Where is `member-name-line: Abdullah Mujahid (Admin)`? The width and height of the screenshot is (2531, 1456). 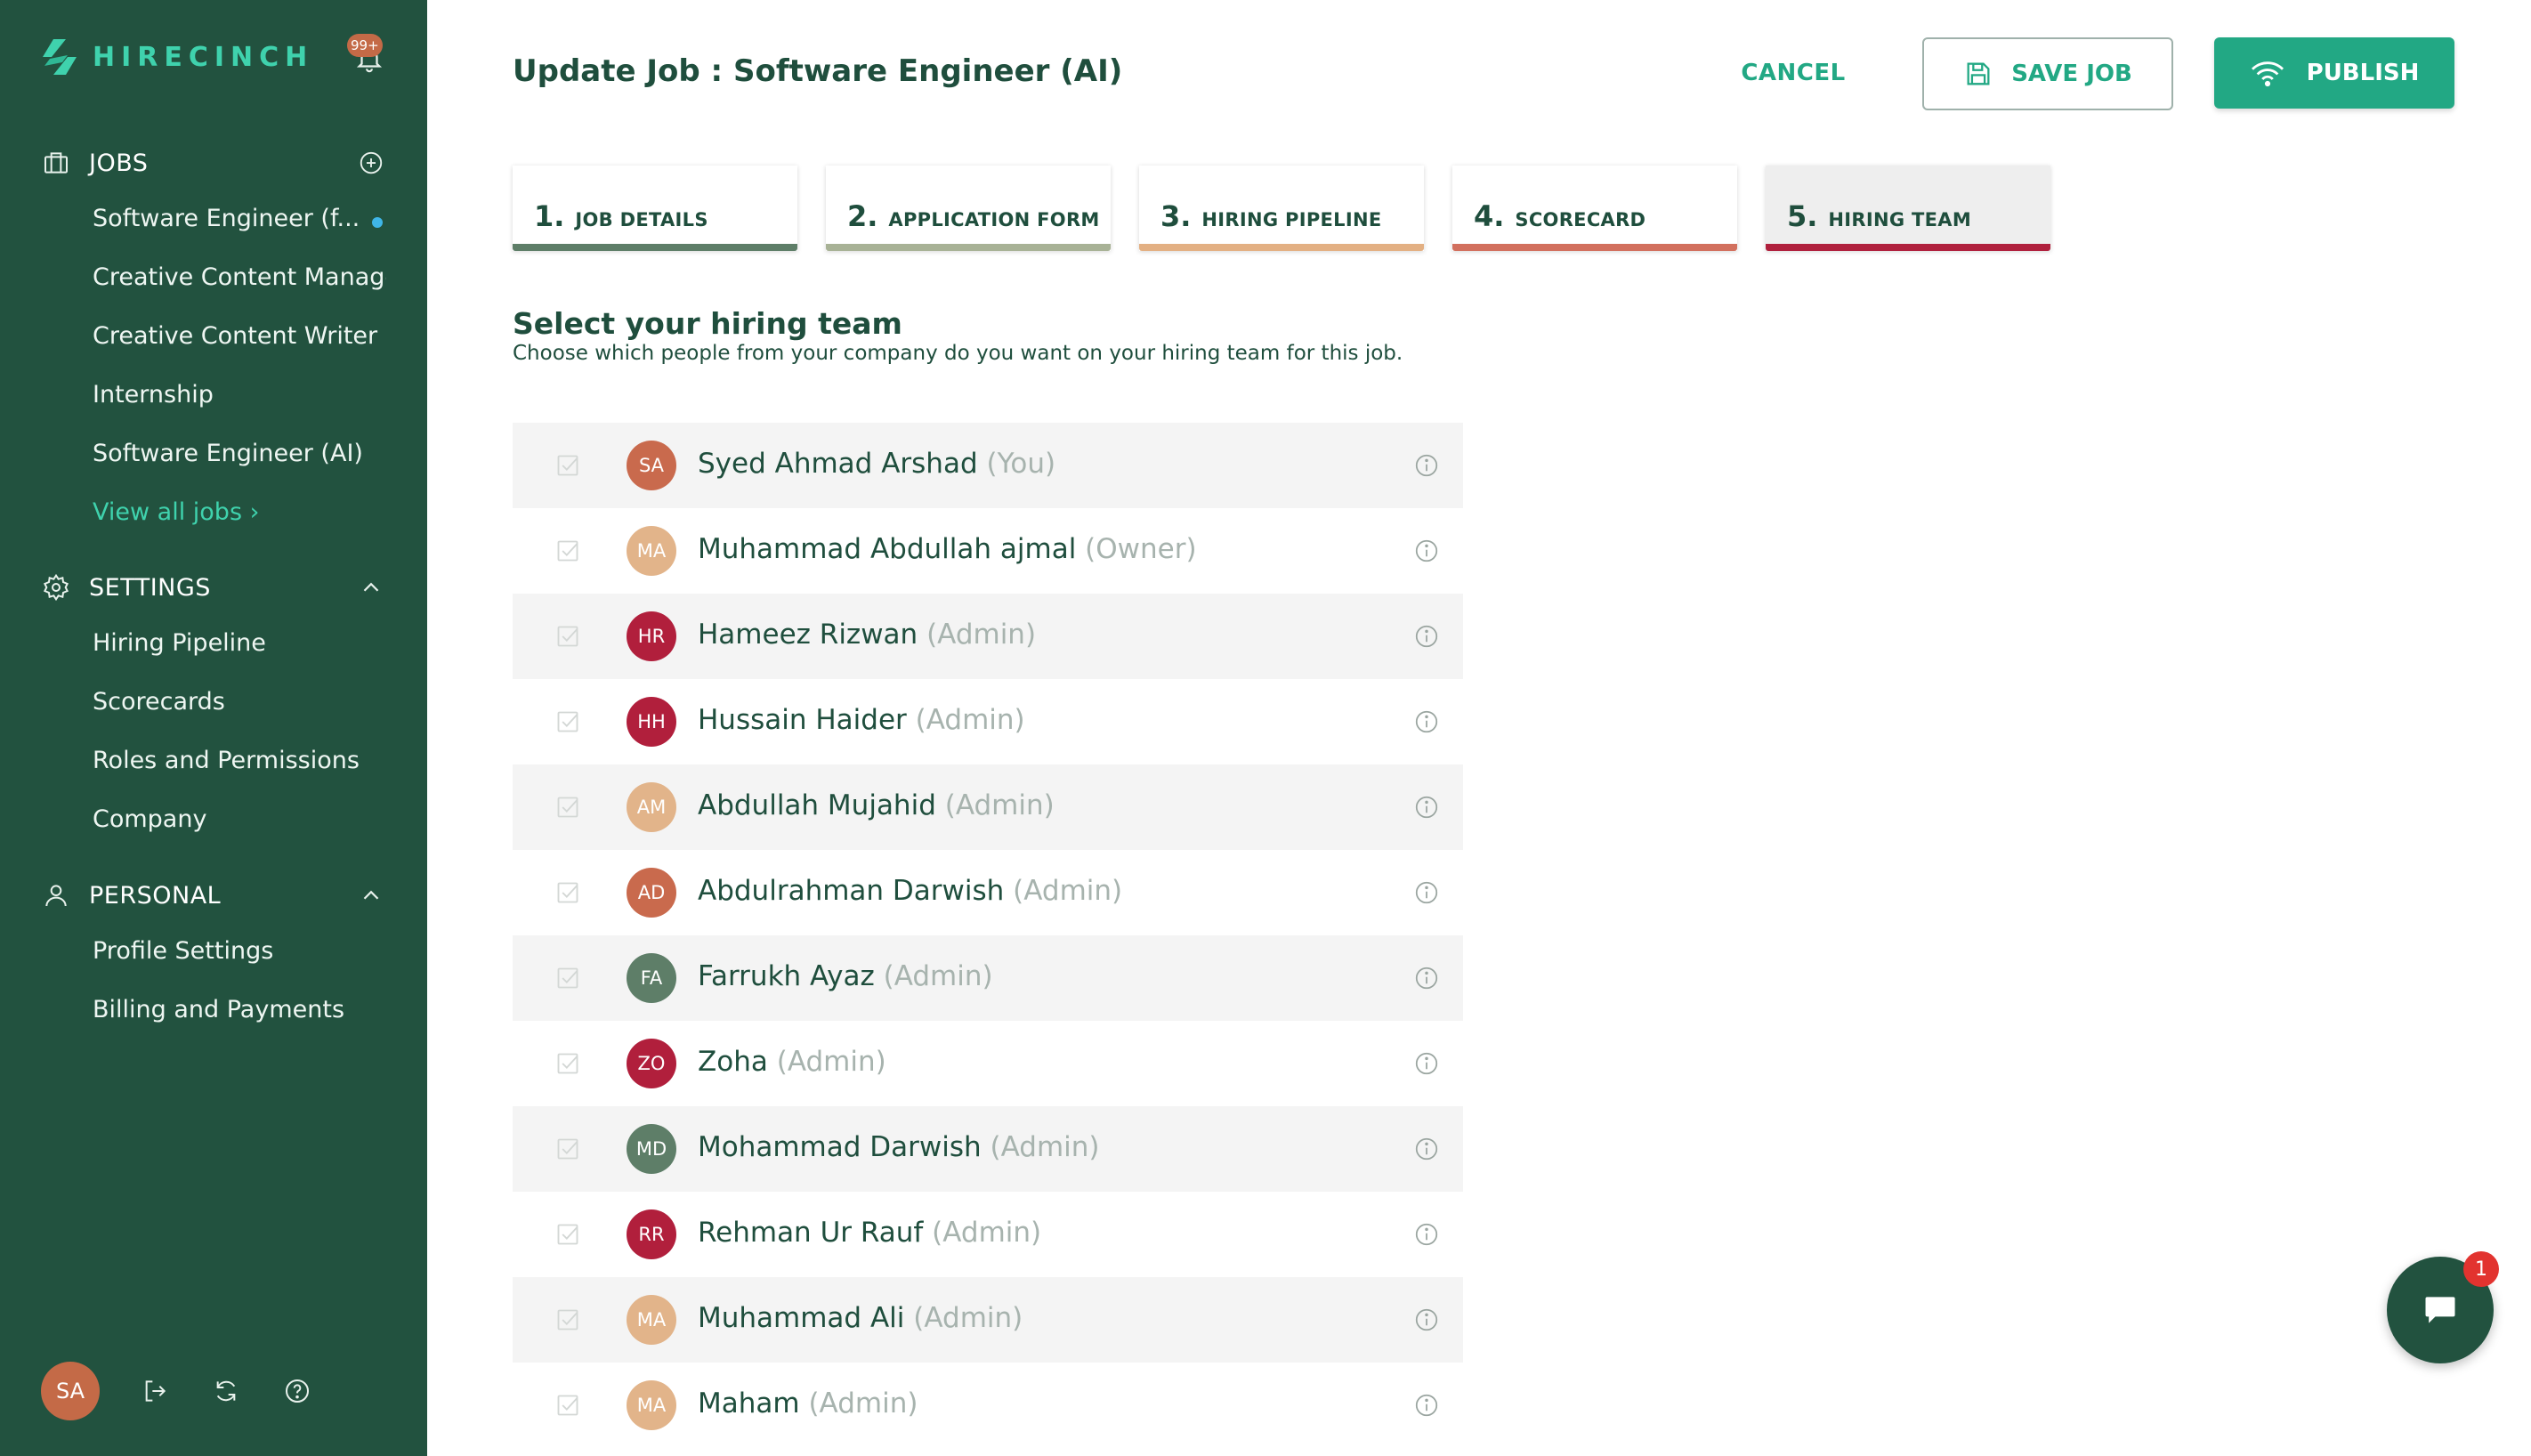 member-name-line: Abdullah Mujahid (Admin) is located at coordinates (876, 805).